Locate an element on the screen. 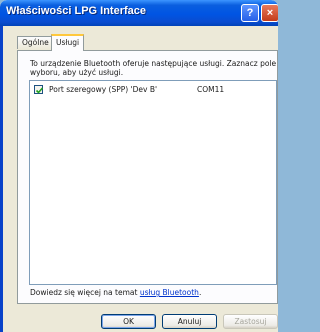  list-item: Port szeregowy (SPP) 'Dev B' COM11 is located at coordinates (154, 90).